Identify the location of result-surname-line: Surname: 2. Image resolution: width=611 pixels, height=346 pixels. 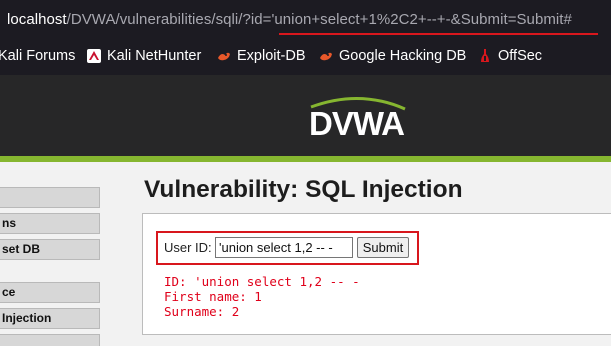
(202, 311).